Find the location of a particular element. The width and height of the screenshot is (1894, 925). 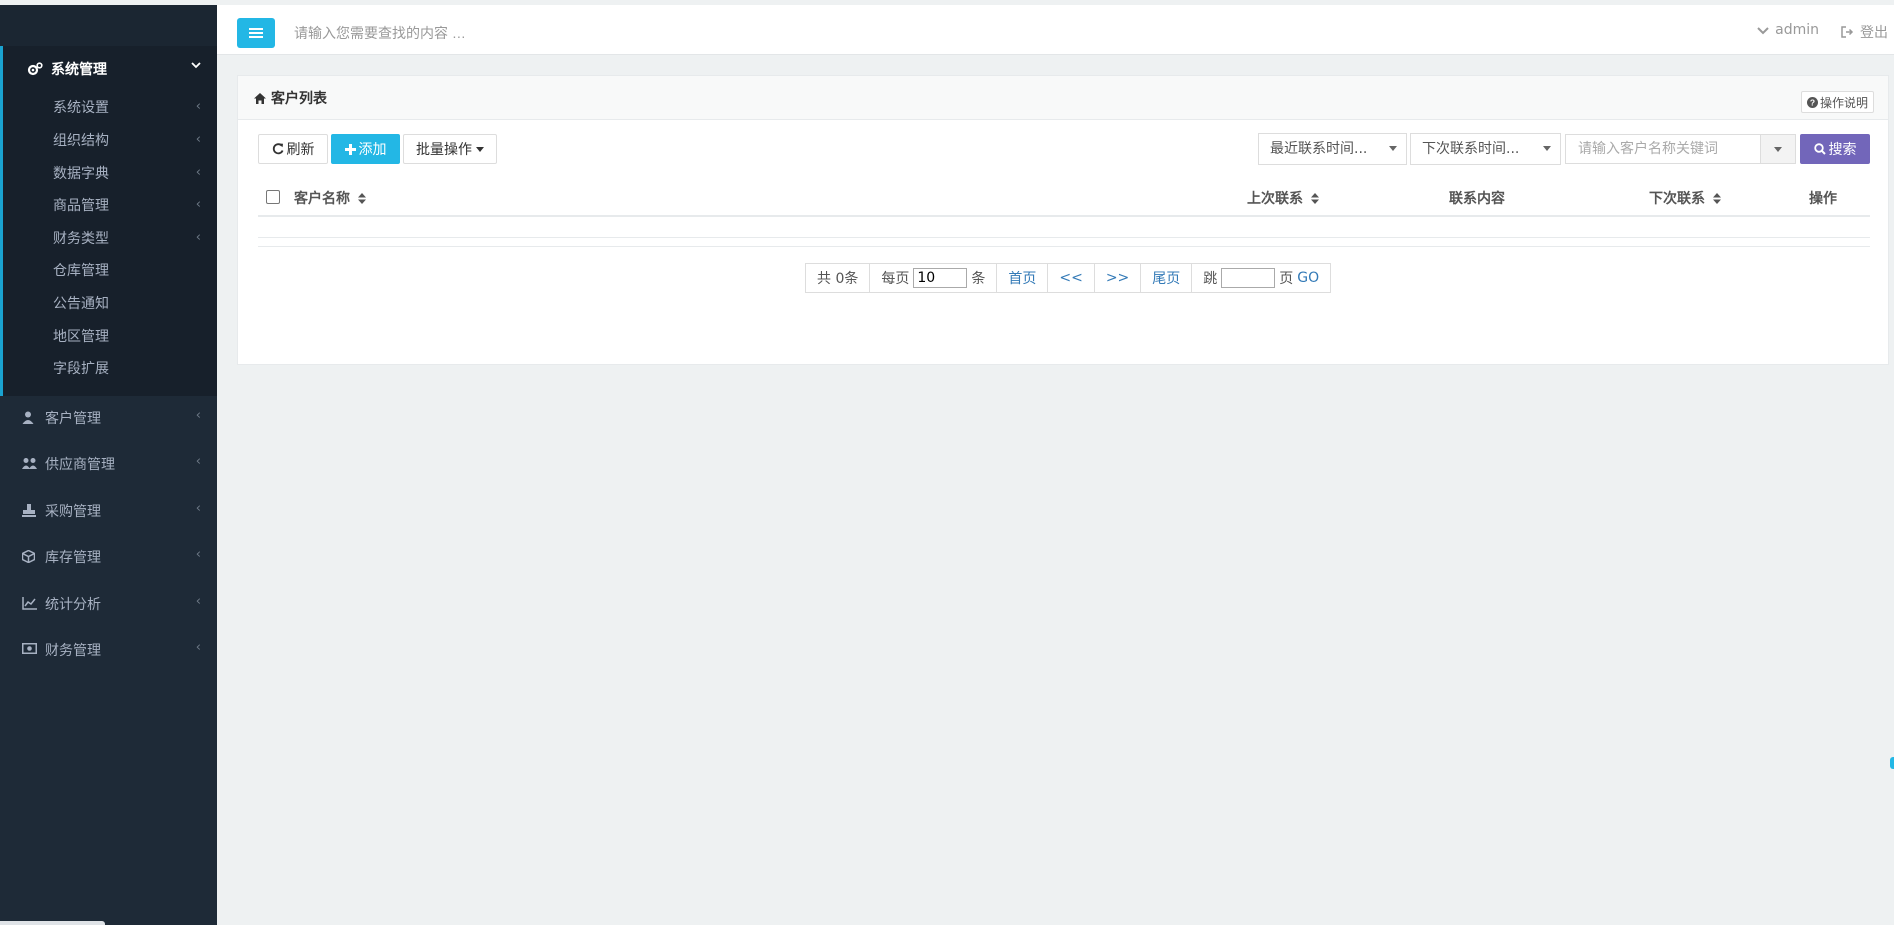

sidebar-item-label: 供应商管理 is located at coordinates (80, 465).